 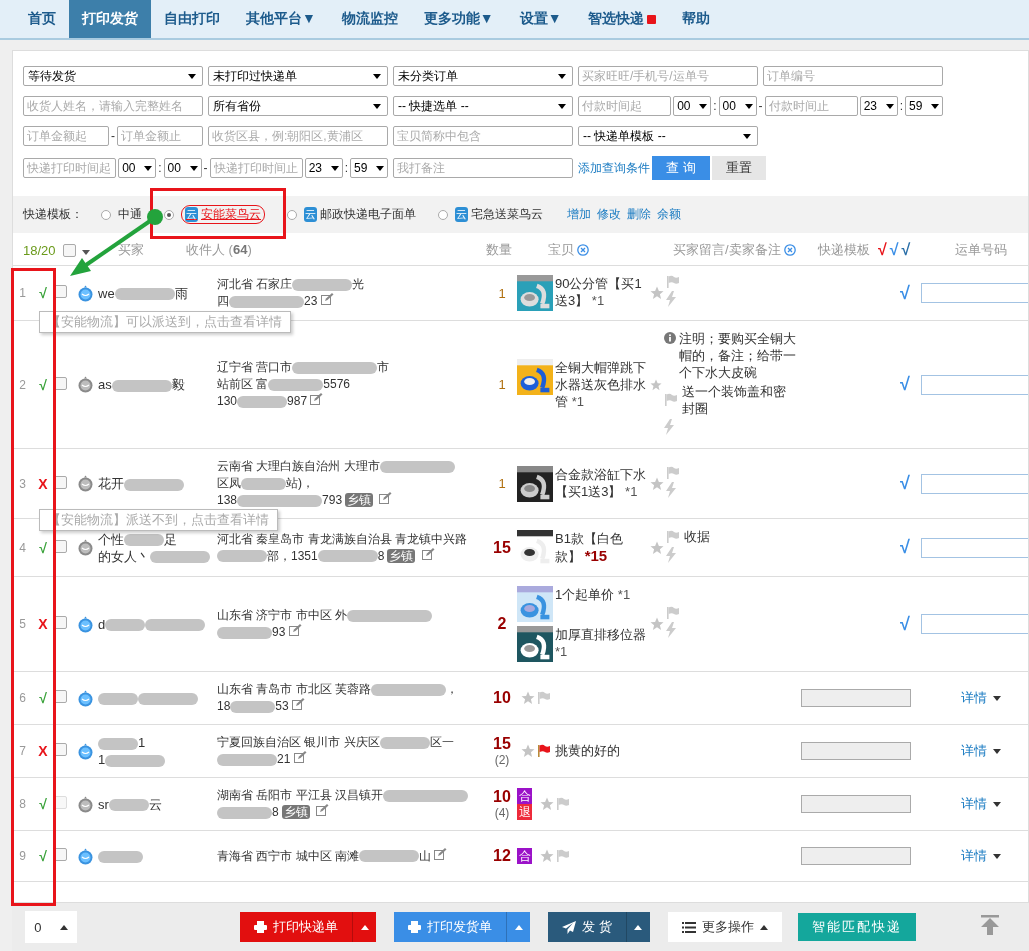 I want to click on nav-tab: 物流监控, so click(x=369, y=19).